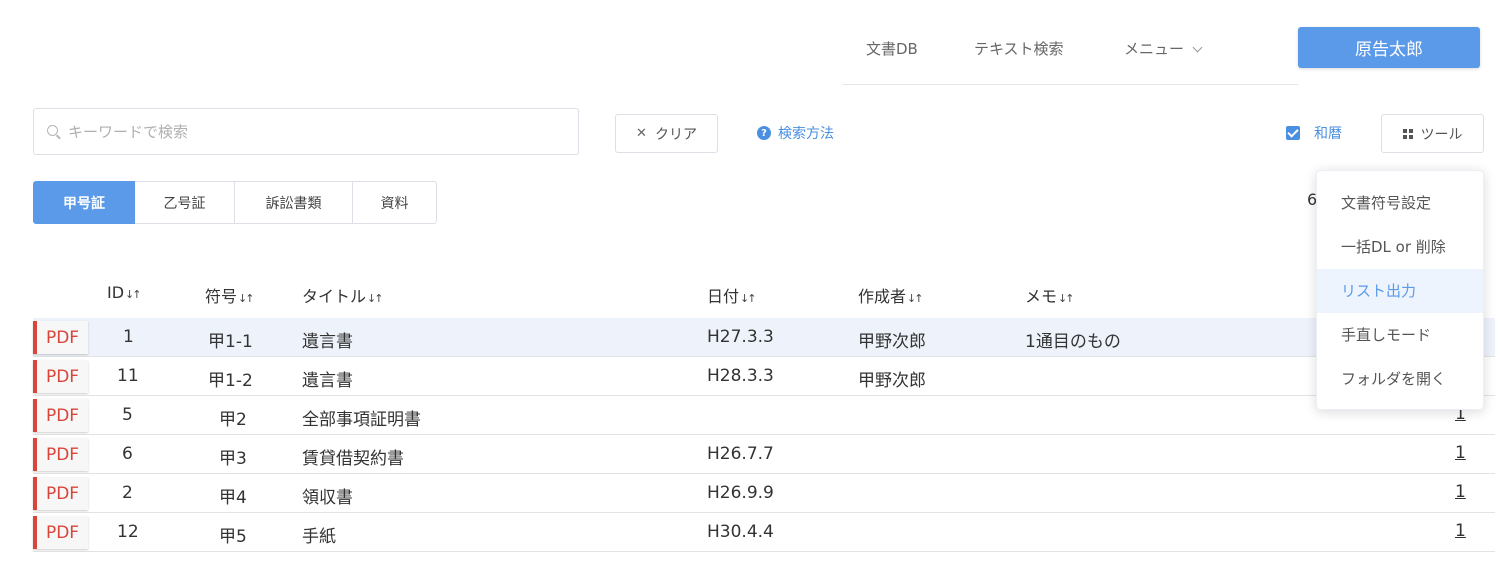  I want to click on search-icon, so click(52, 130).